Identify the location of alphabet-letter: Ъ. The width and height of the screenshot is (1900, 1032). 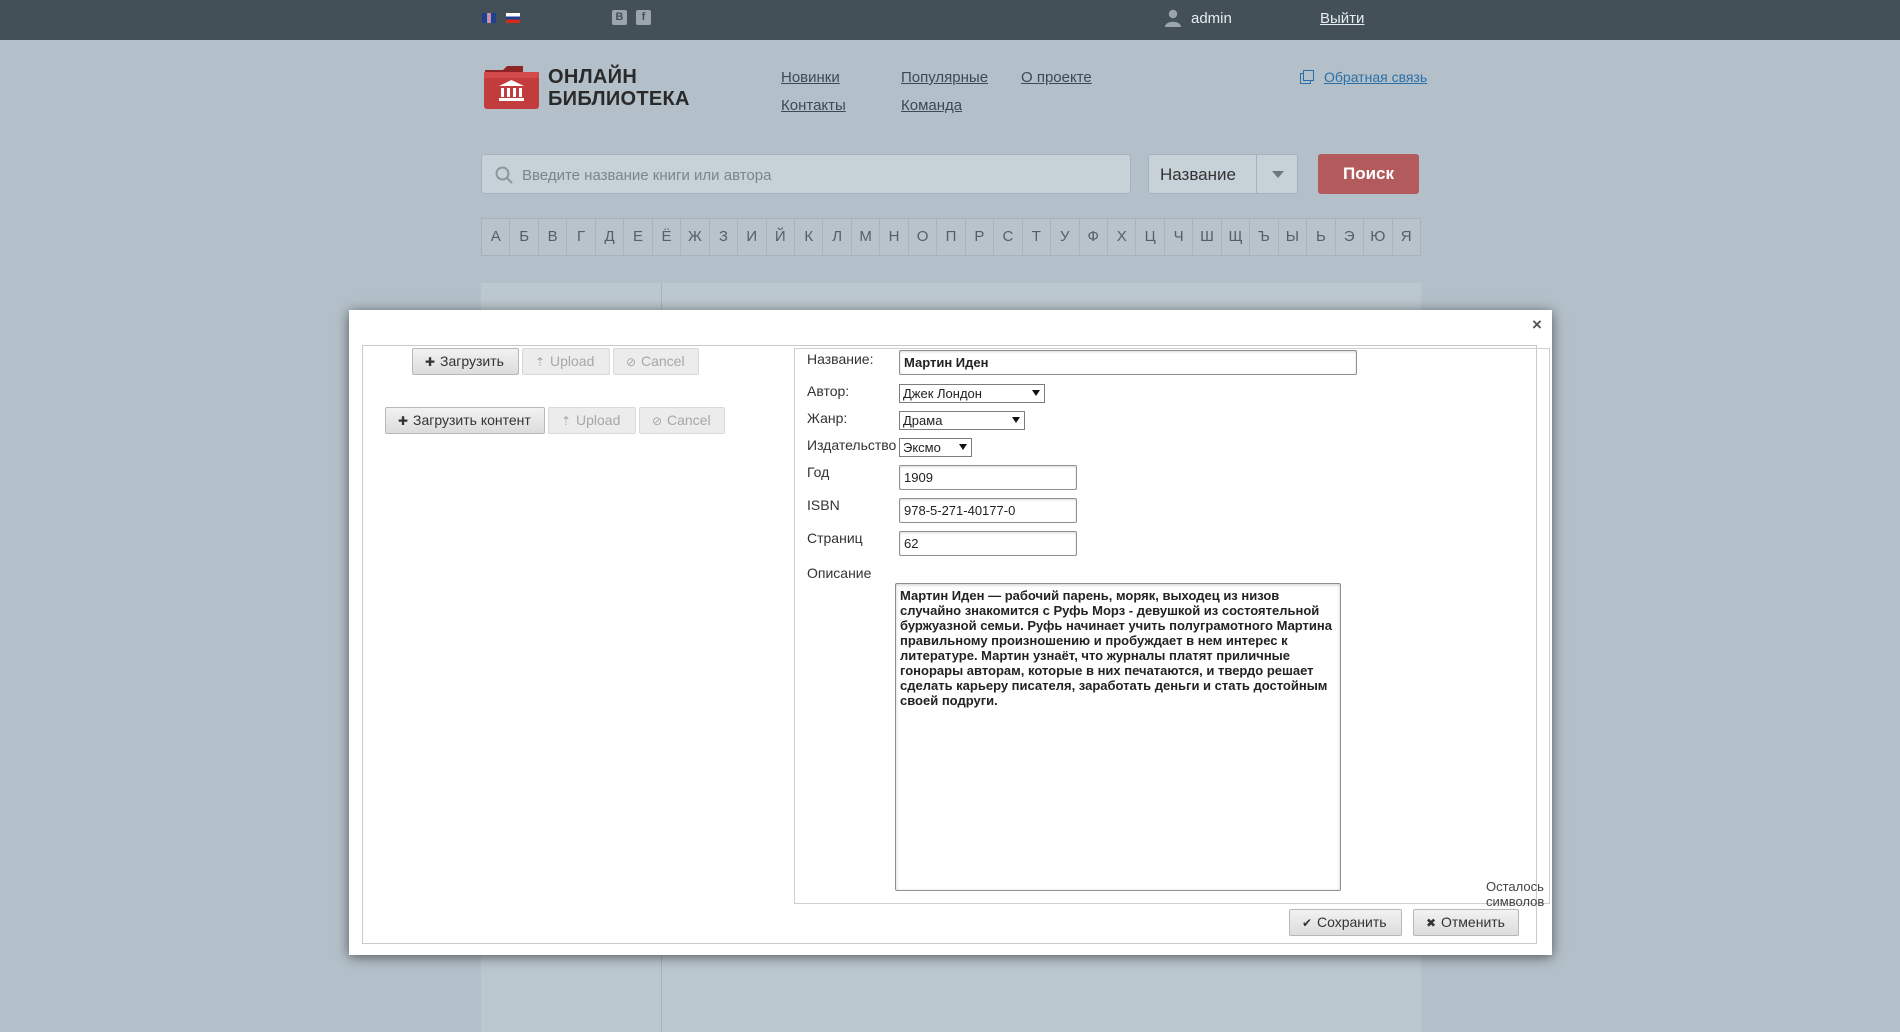
(1264, 237).